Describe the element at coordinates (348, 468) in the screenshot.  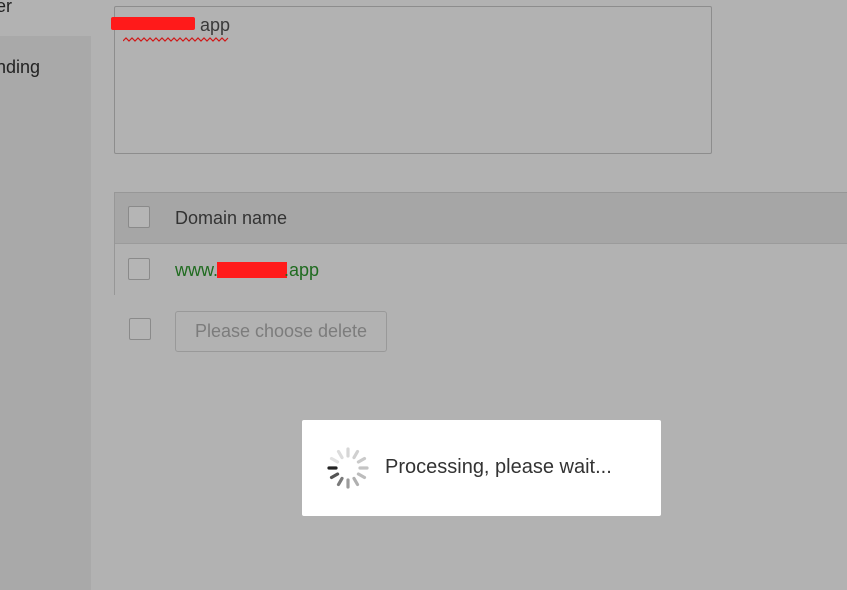
I see `loading-spinner-icon` at that location.